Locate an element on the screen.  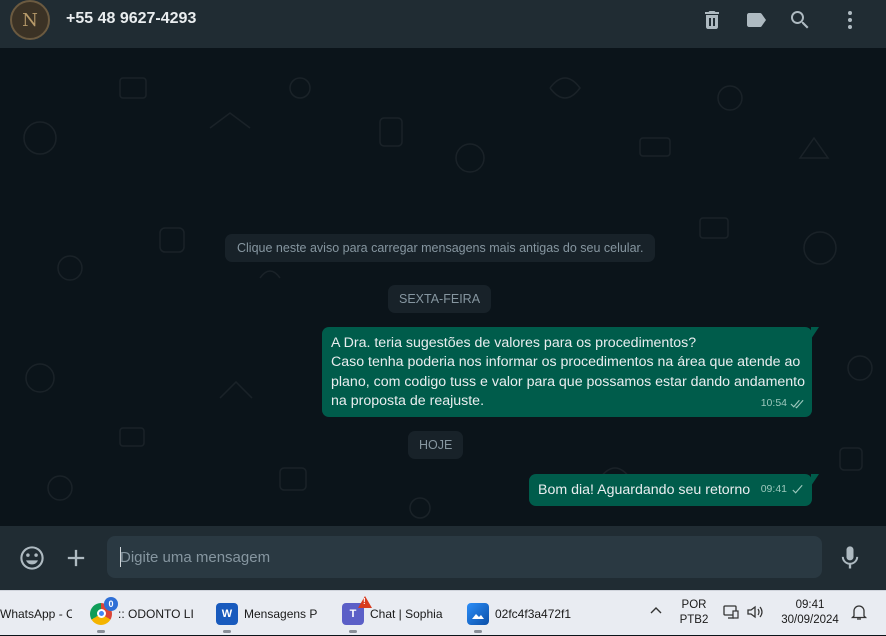
taskbar-whatsapp: WhatsApp - C is located at coordinates (38, 613).